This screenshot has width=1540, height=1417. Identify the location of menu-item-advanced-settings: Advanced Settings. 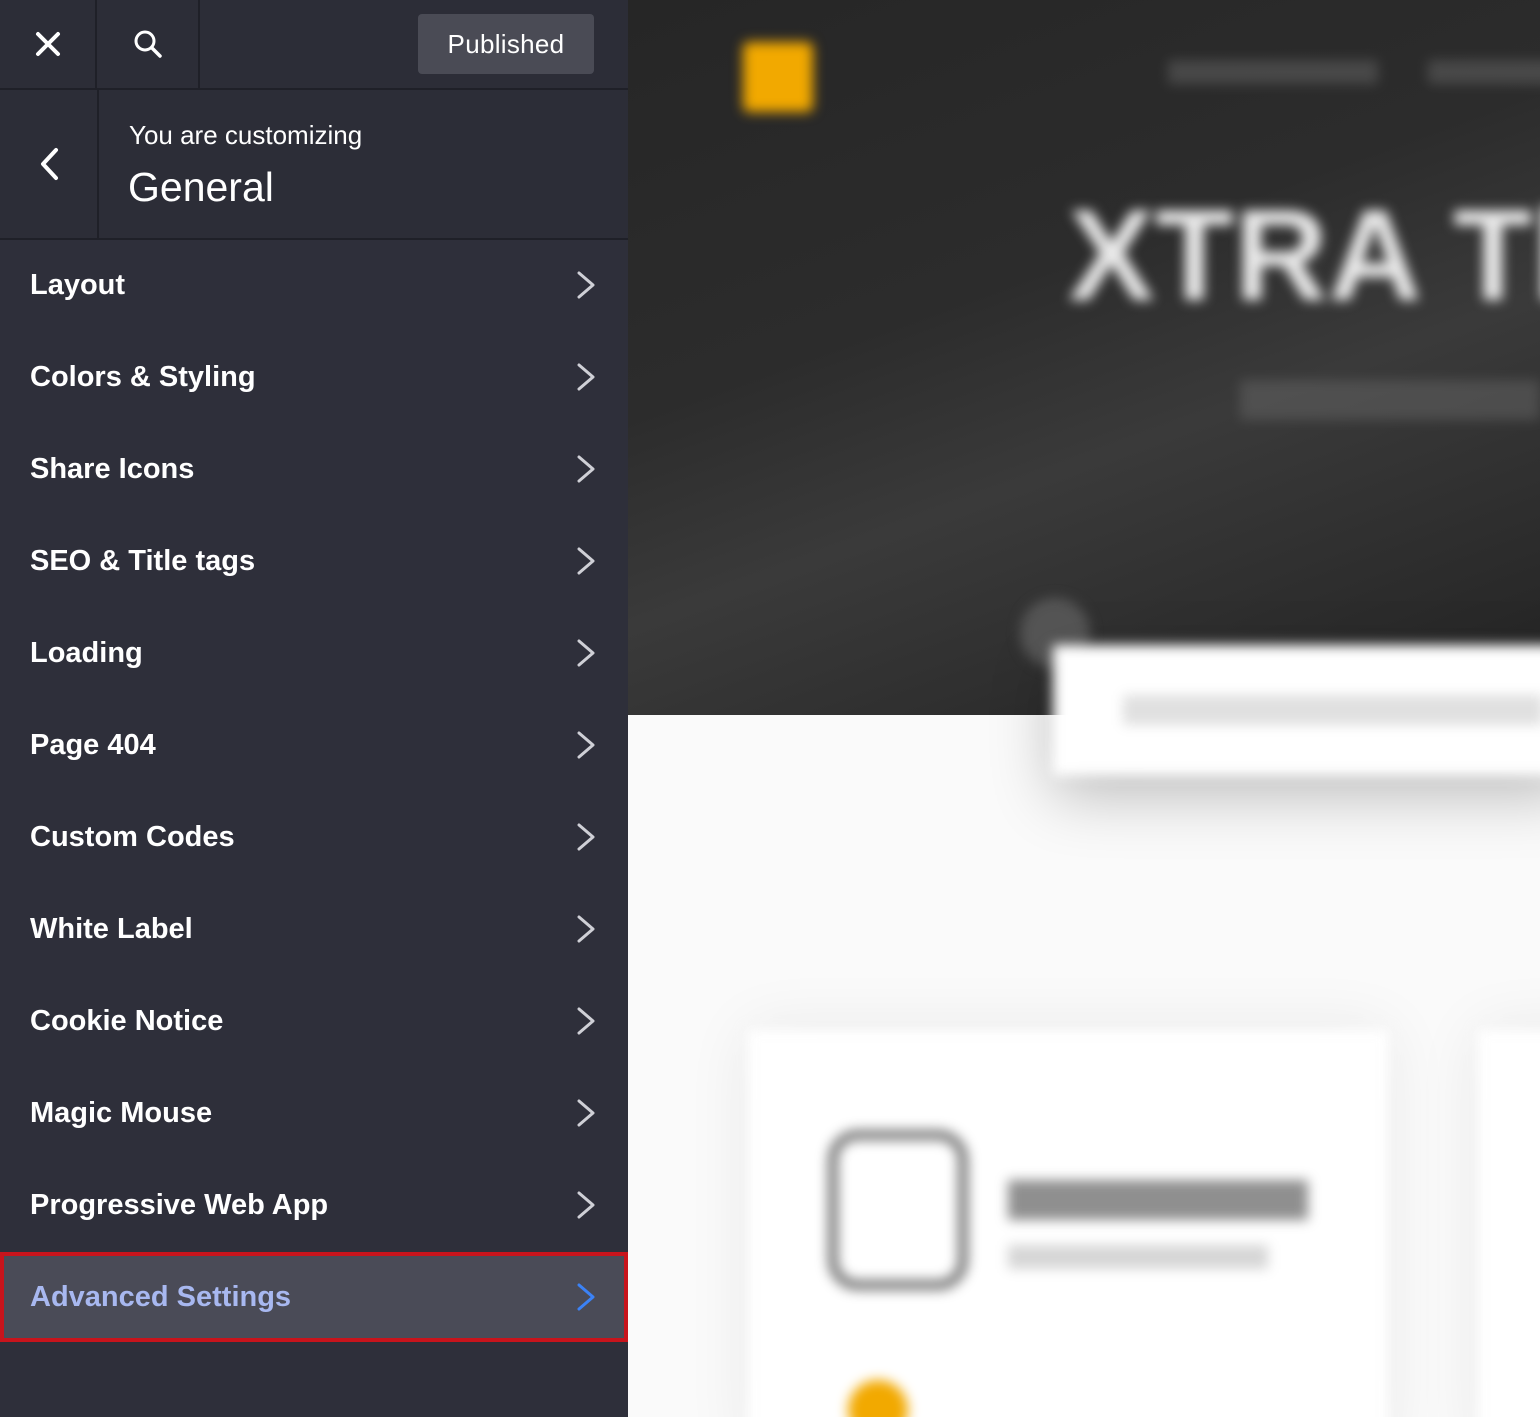
(314, 1297).